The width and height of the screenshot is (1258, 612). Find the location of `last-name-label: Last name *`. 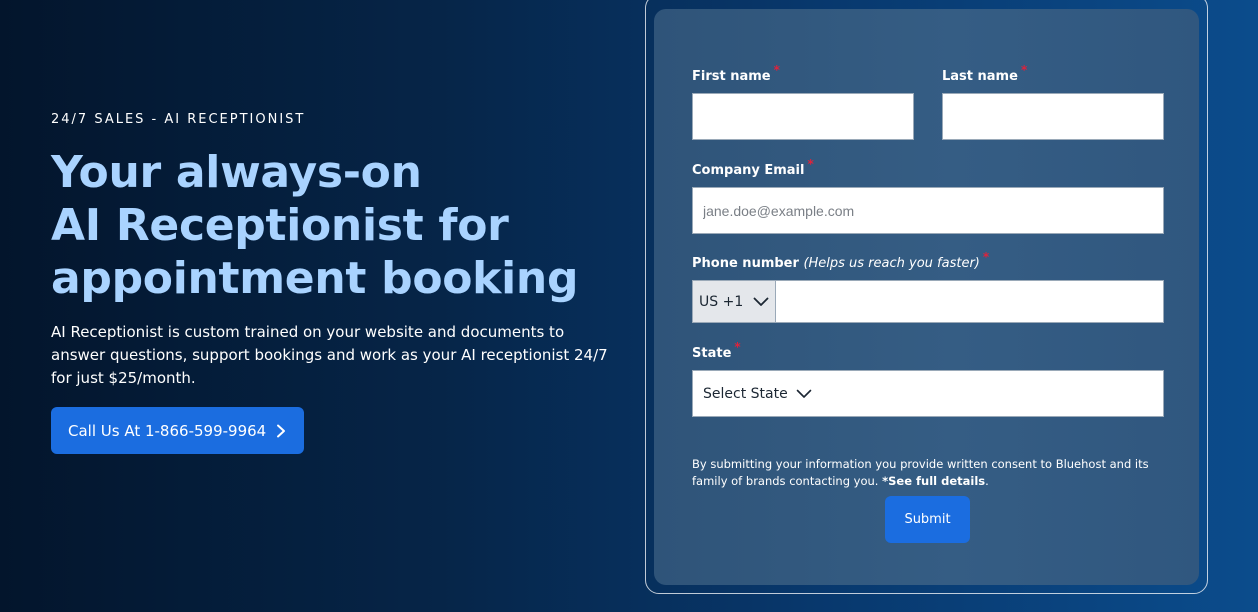

last-name-label: Last name * is located at coordinates (984, 73).